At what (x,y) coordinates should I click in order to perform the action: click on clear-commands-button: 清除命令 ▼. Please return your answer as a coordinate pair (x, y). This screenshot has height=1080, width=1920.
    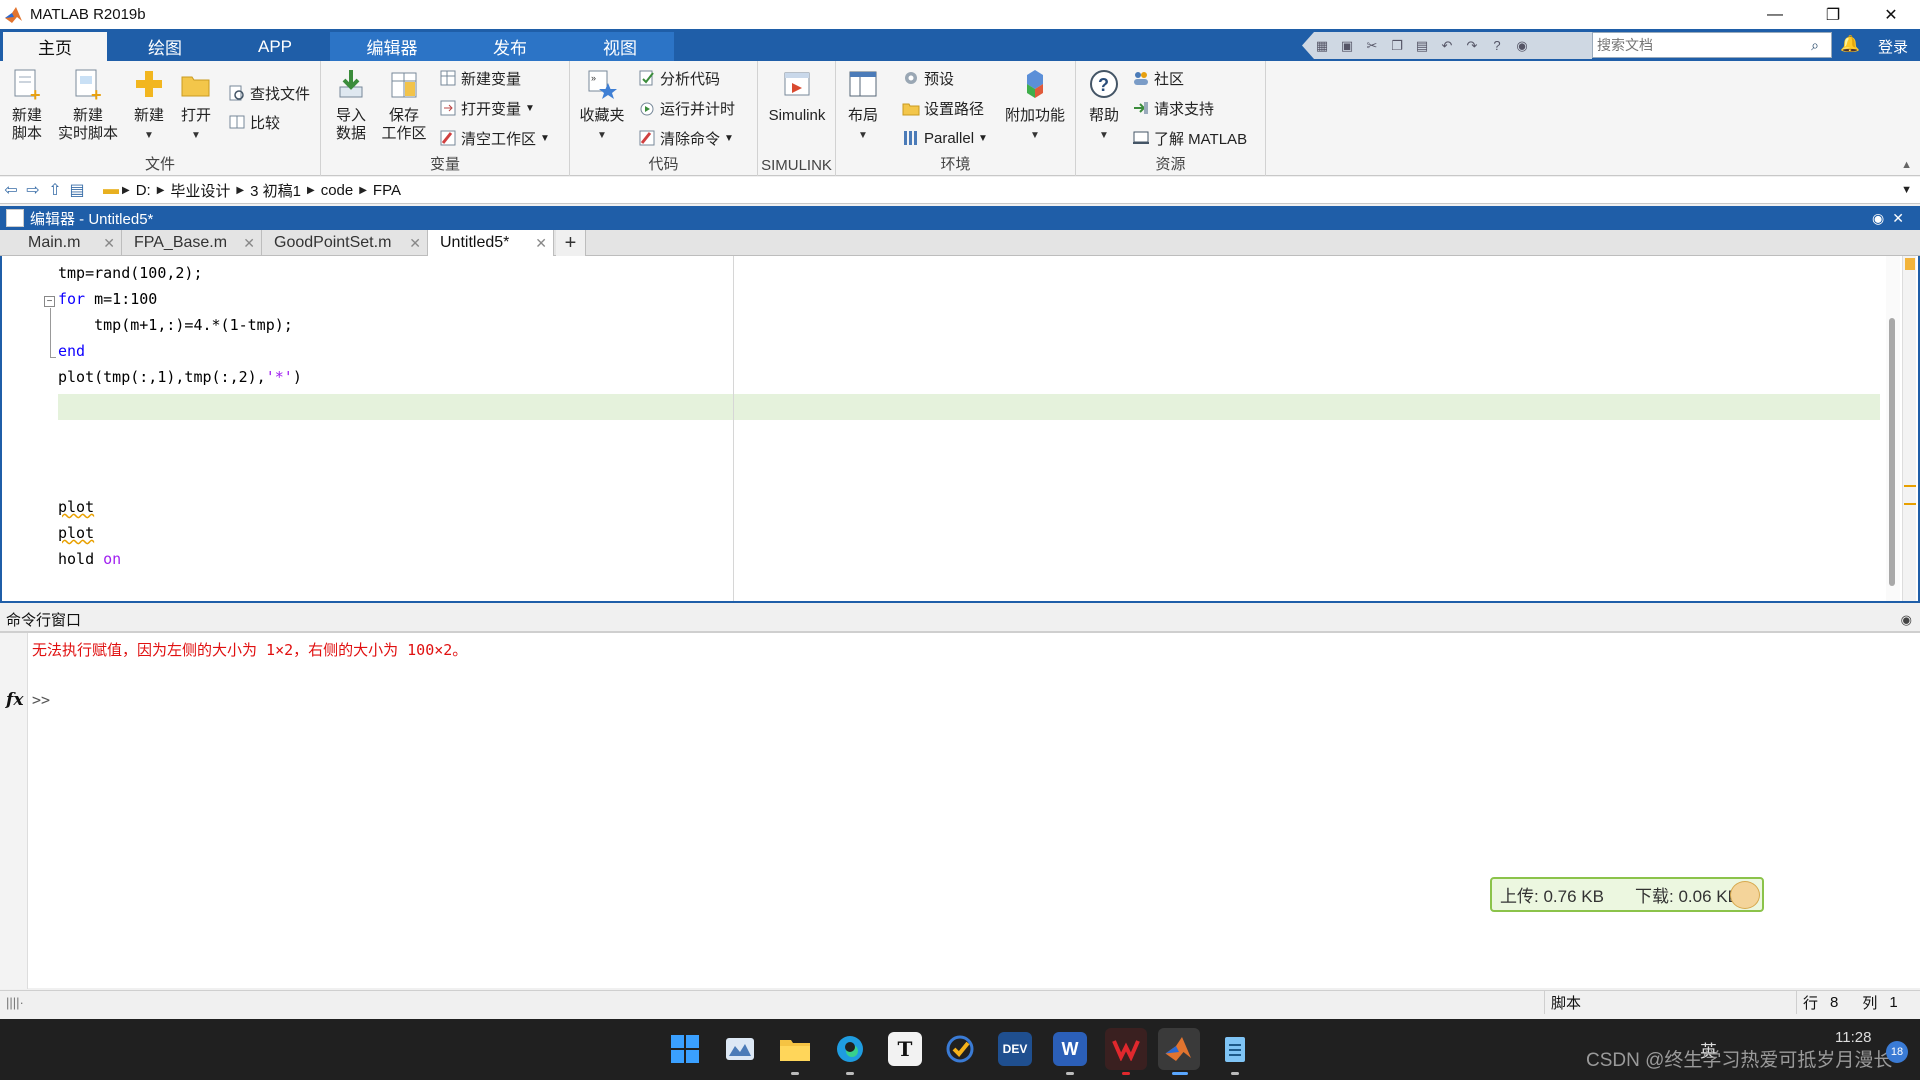
    Looking at the image, I should click on (686, 138).